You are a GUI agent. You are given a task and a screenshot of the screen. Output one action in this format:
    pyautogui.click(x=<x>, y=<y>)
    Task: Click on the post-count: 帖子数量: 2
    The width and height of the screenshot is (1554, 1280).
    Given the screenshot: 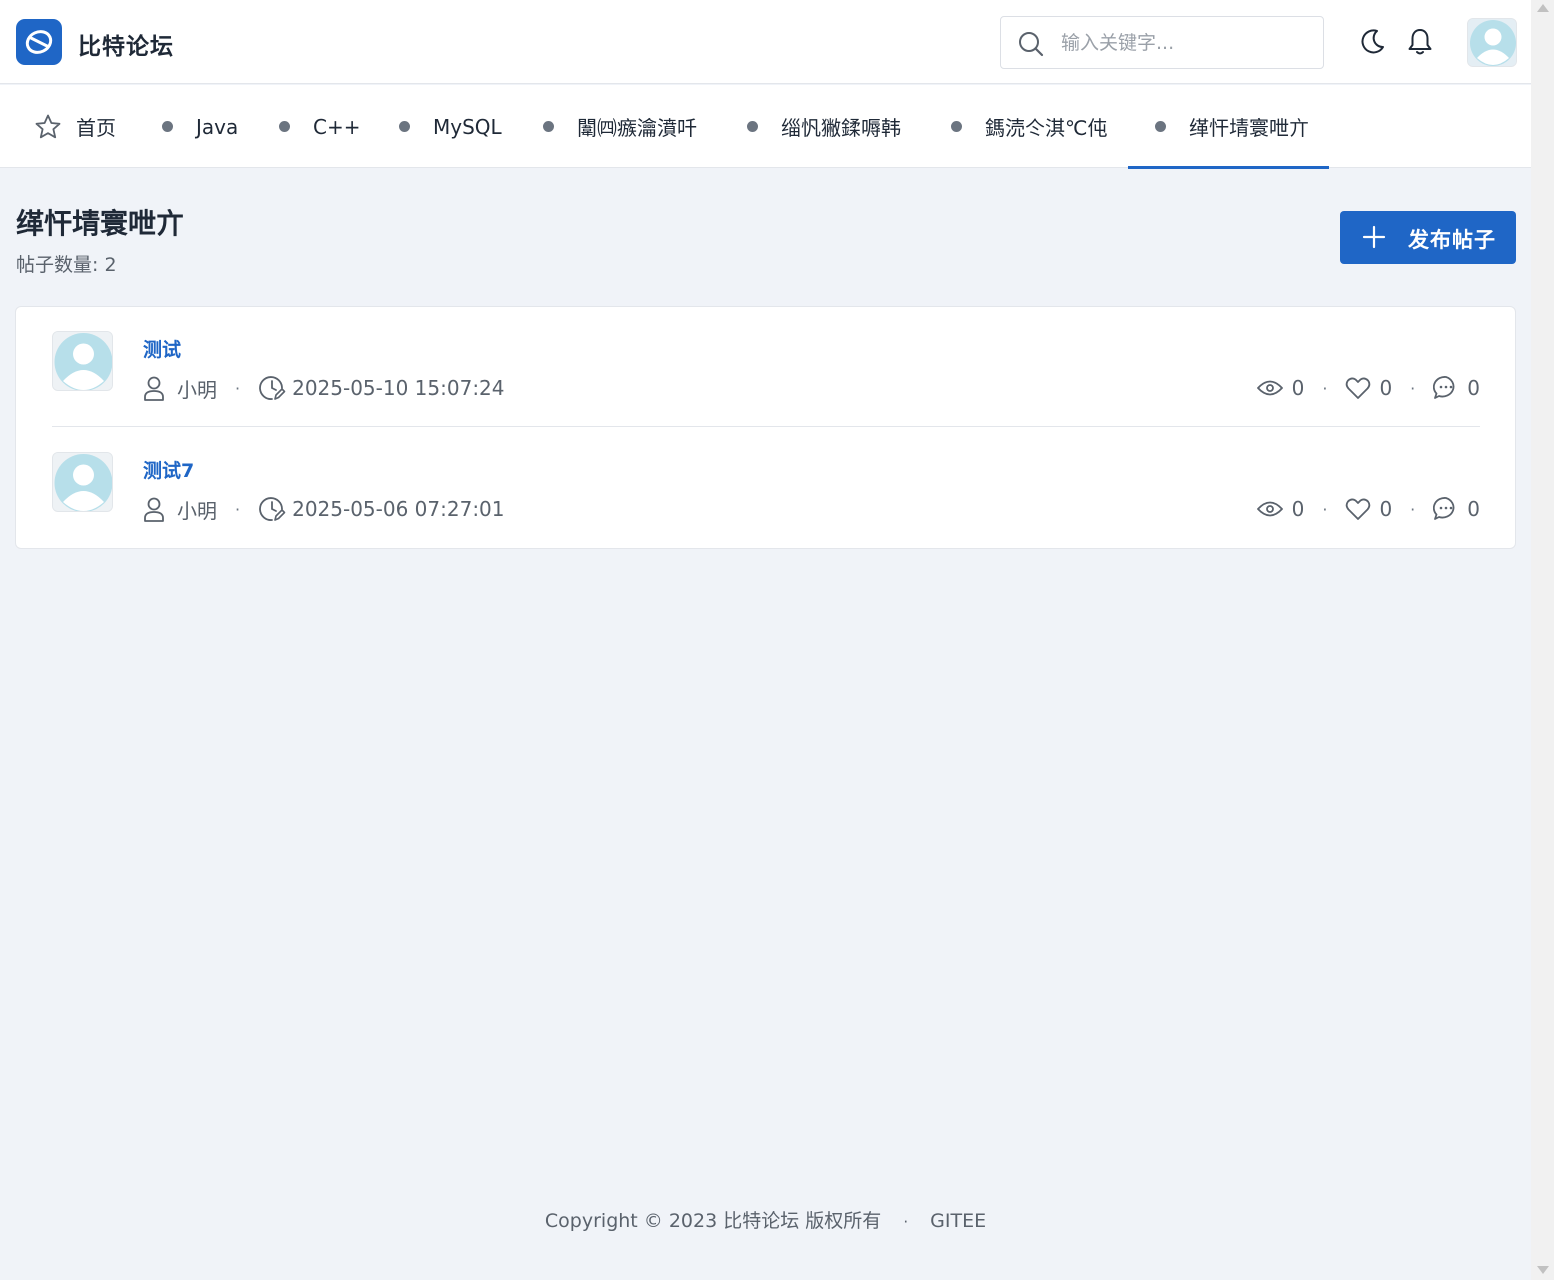 What is the action you would take?
    pyautogui.click(x=66, y=265)
    